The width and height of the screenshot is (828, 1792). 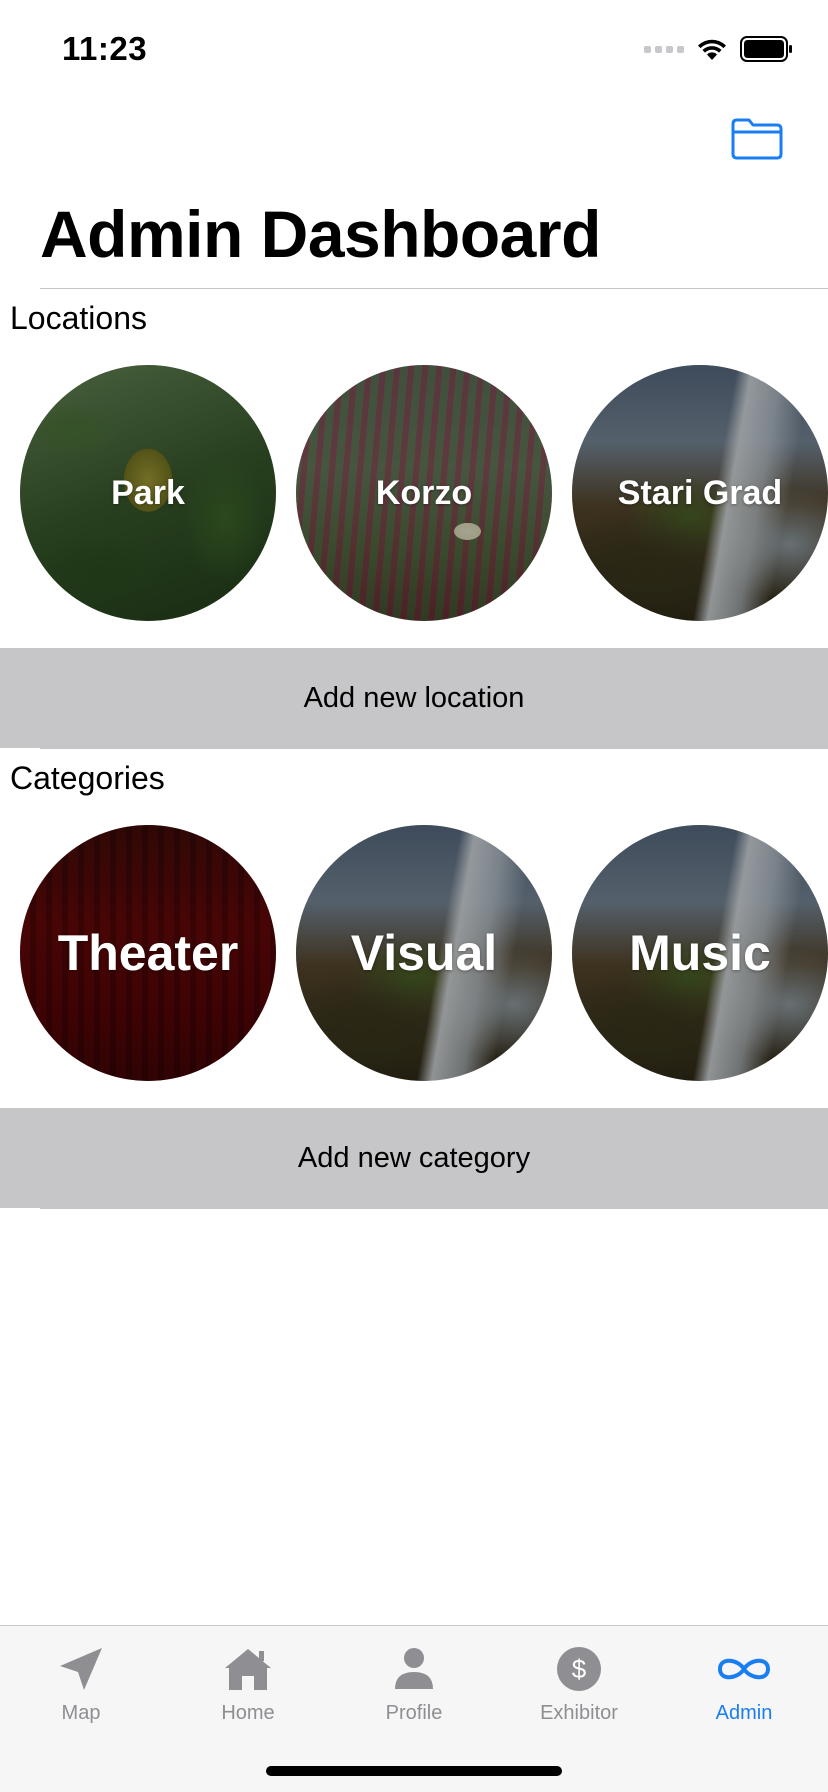 What do you see at coordinates (81, 1713) in the screenshot?
I see `tab-label: Map` at bounding box center [81, 1713].